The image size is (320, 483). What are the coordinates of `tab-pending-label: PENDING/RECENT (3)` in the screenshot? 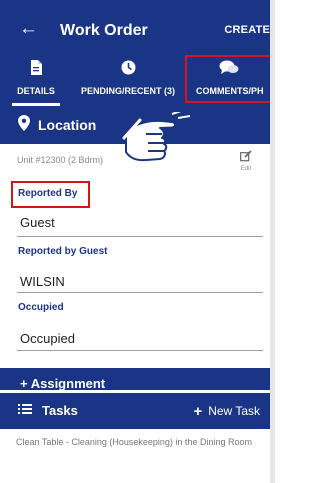 It's located at (127, 91).